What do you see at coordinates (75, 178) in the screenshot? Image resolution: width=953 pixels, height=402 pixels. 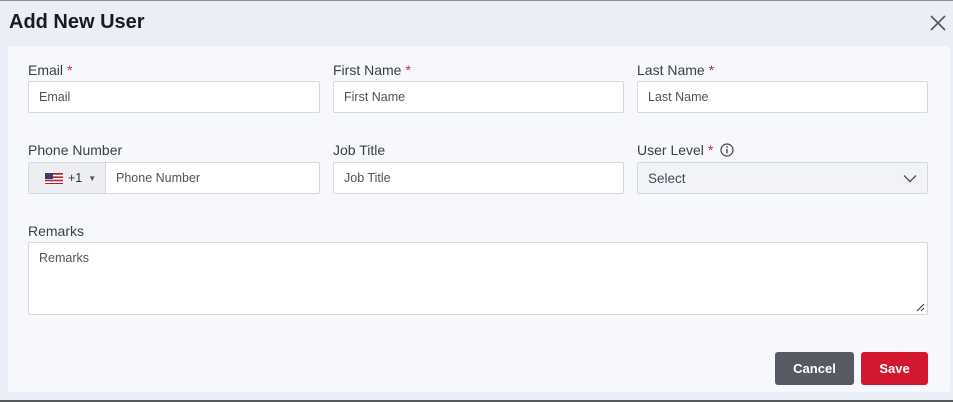 I see `country-code: +1` at bounding box center [75, 178].